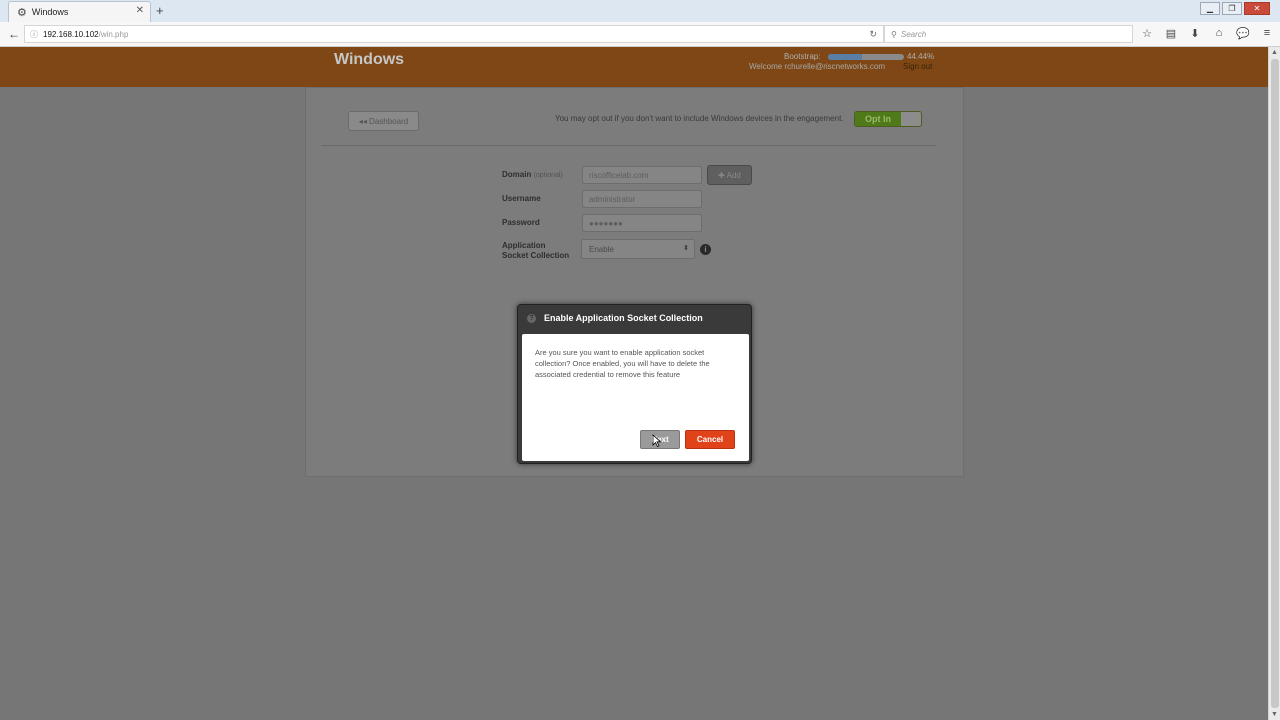 The height and width of the screenshot is (720, 1280). What do you see at coordinates (14, 34) in the screenshot?
I see `back-arrow-icon: ←` at bounding box center [14, 34].